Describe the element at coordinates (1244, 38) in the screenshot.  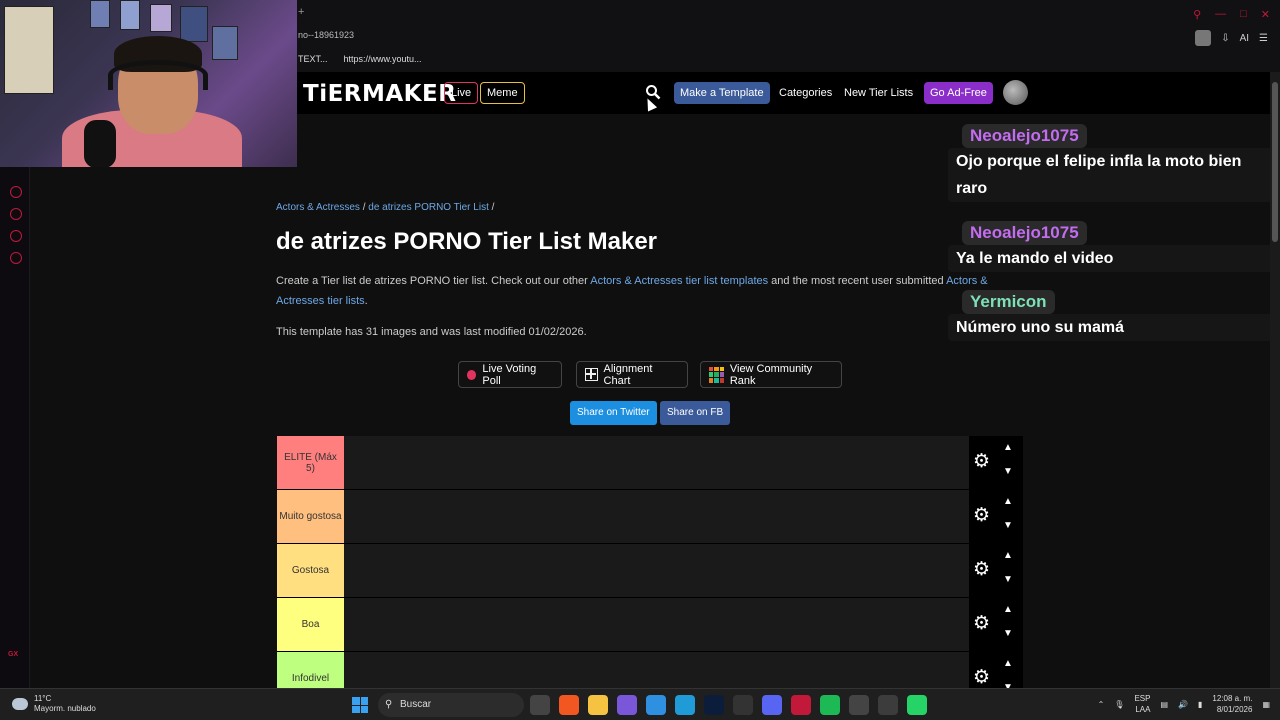
I see `ai-button: AI` at that location.